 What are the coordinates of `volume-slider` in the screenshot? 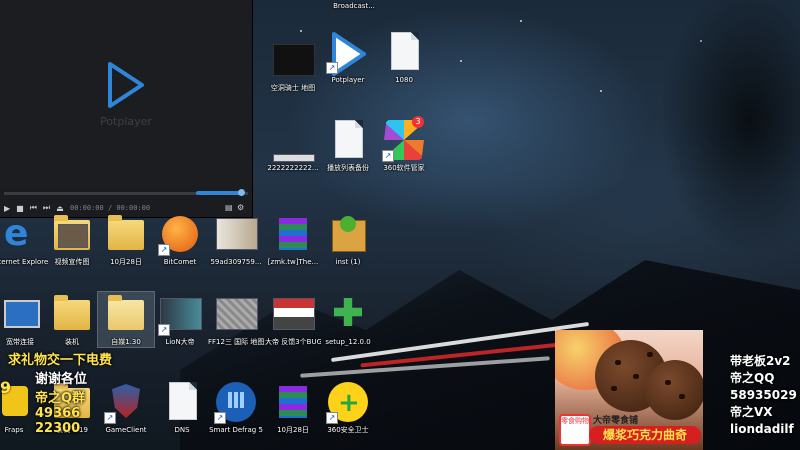 It's located at (220, 193).